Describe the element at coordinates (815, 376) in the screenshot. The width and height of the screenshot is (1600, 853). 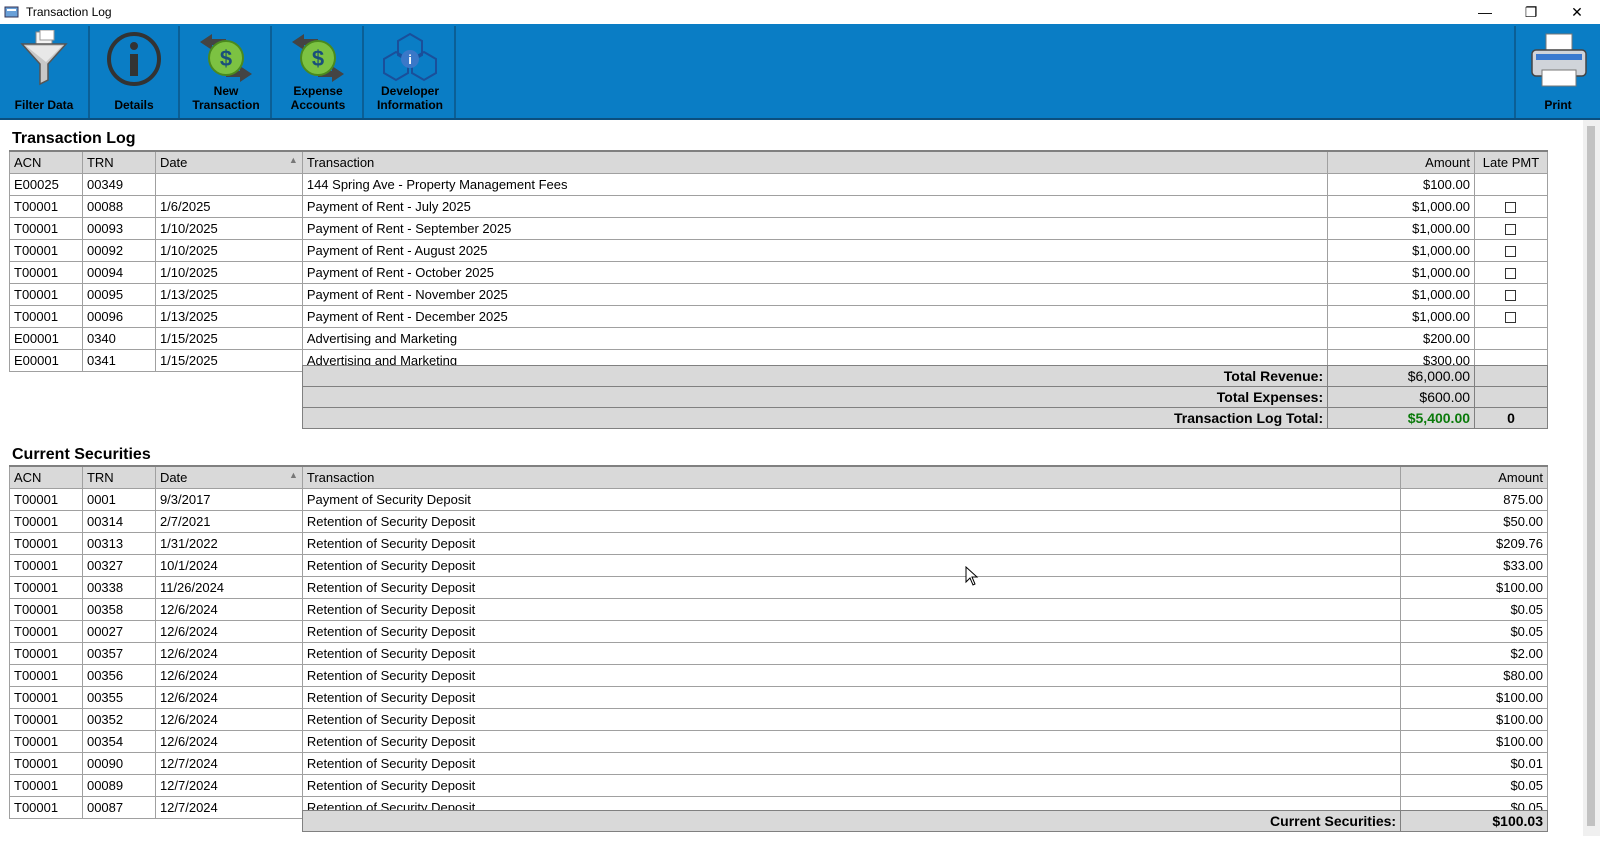
I see `total-revenue-label: Total Revenue:` at that location.